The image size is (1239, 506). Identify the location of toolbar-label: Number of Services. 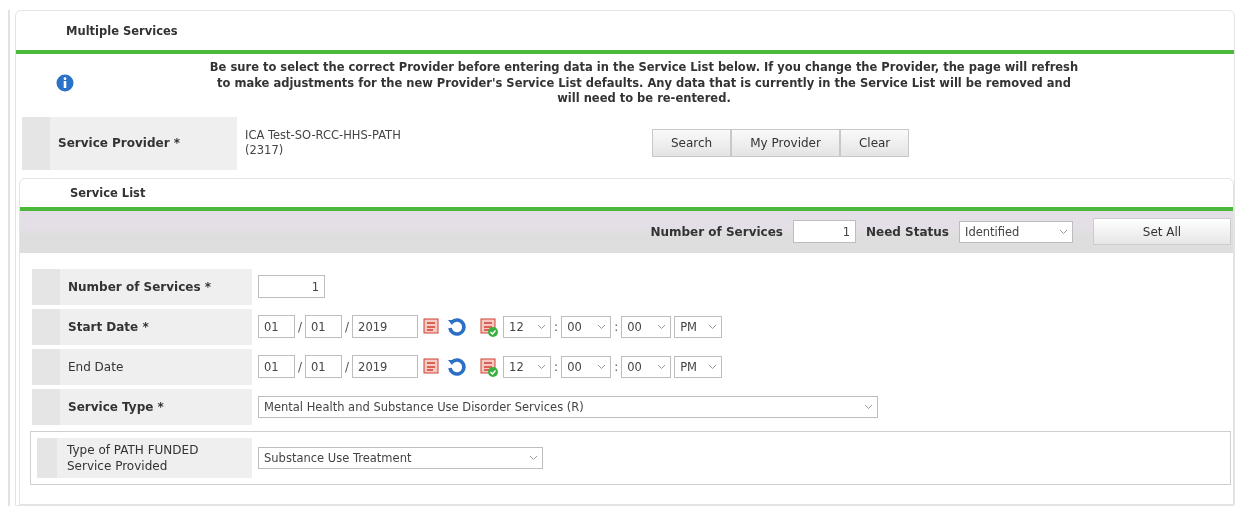
(716, 231).